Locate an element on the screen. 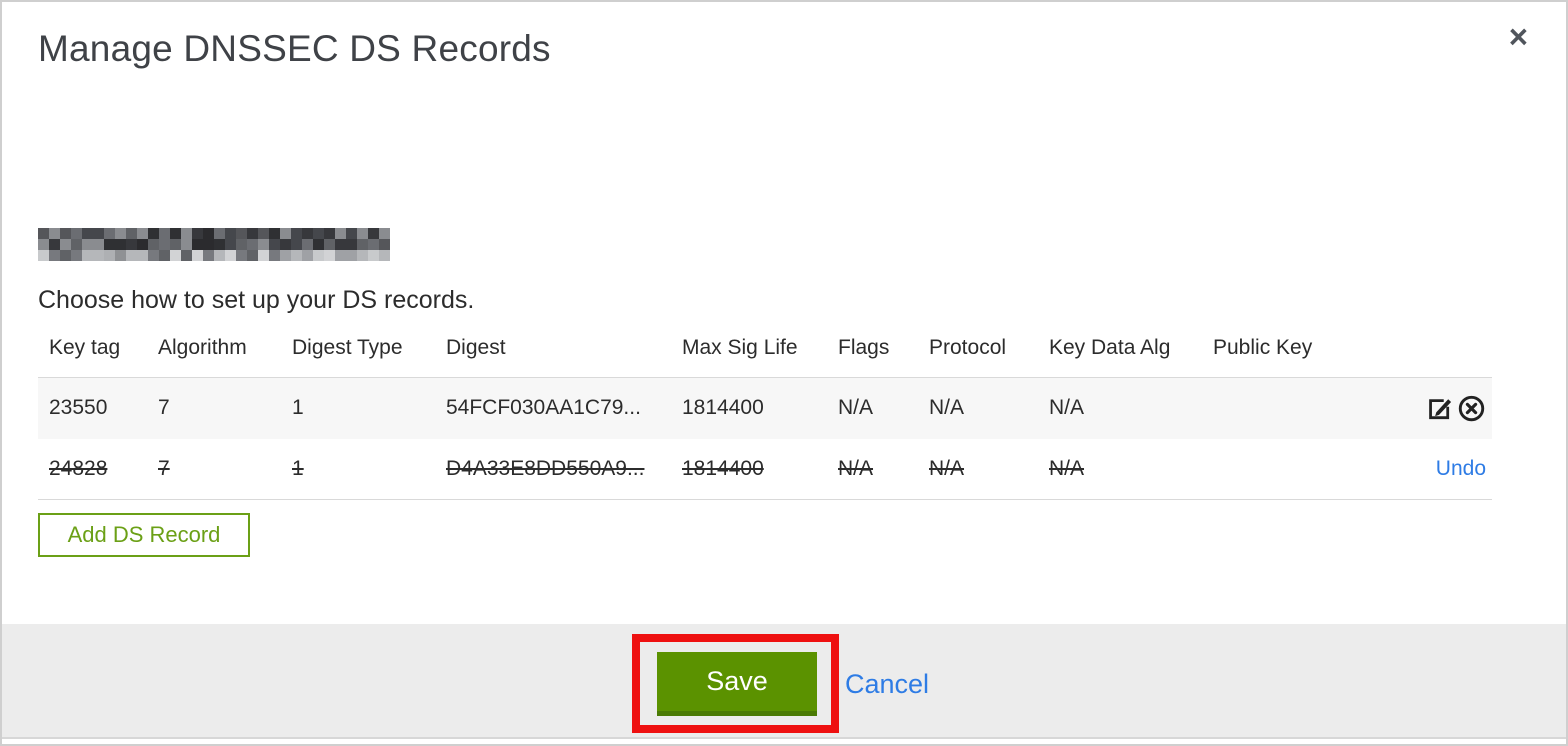  delete-record-icon is located at coordinates (1471, 408).